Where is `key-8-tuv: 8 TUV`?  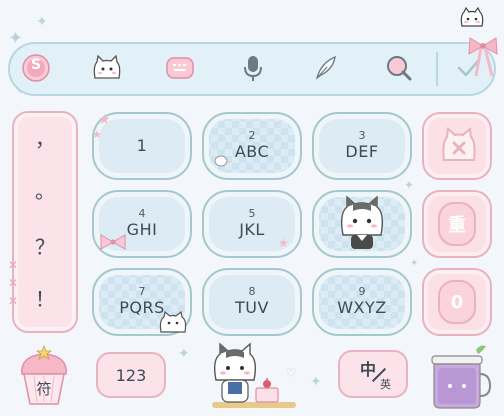 key-8-tuv: 8 TUV is located at coordinates (252, 302).